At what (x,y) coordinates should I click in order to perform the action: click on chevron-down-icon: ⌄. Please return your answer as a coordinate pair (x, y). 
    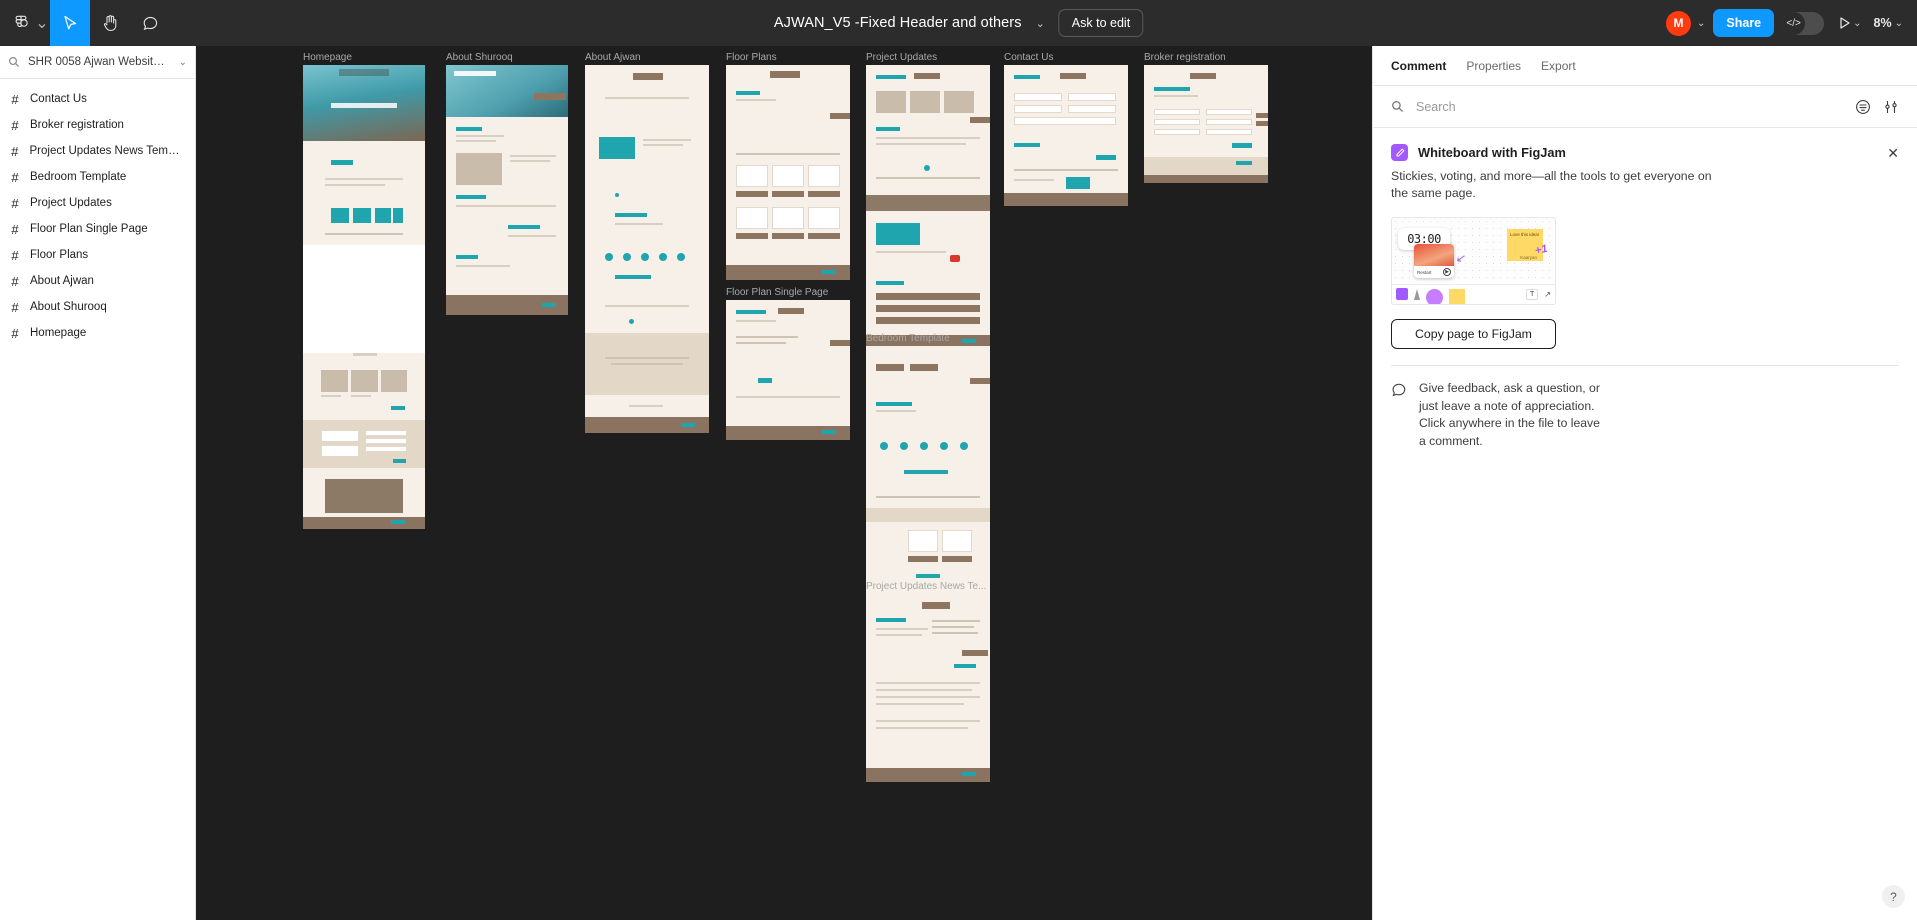
    Looking at the image, I should click on (183, 62).